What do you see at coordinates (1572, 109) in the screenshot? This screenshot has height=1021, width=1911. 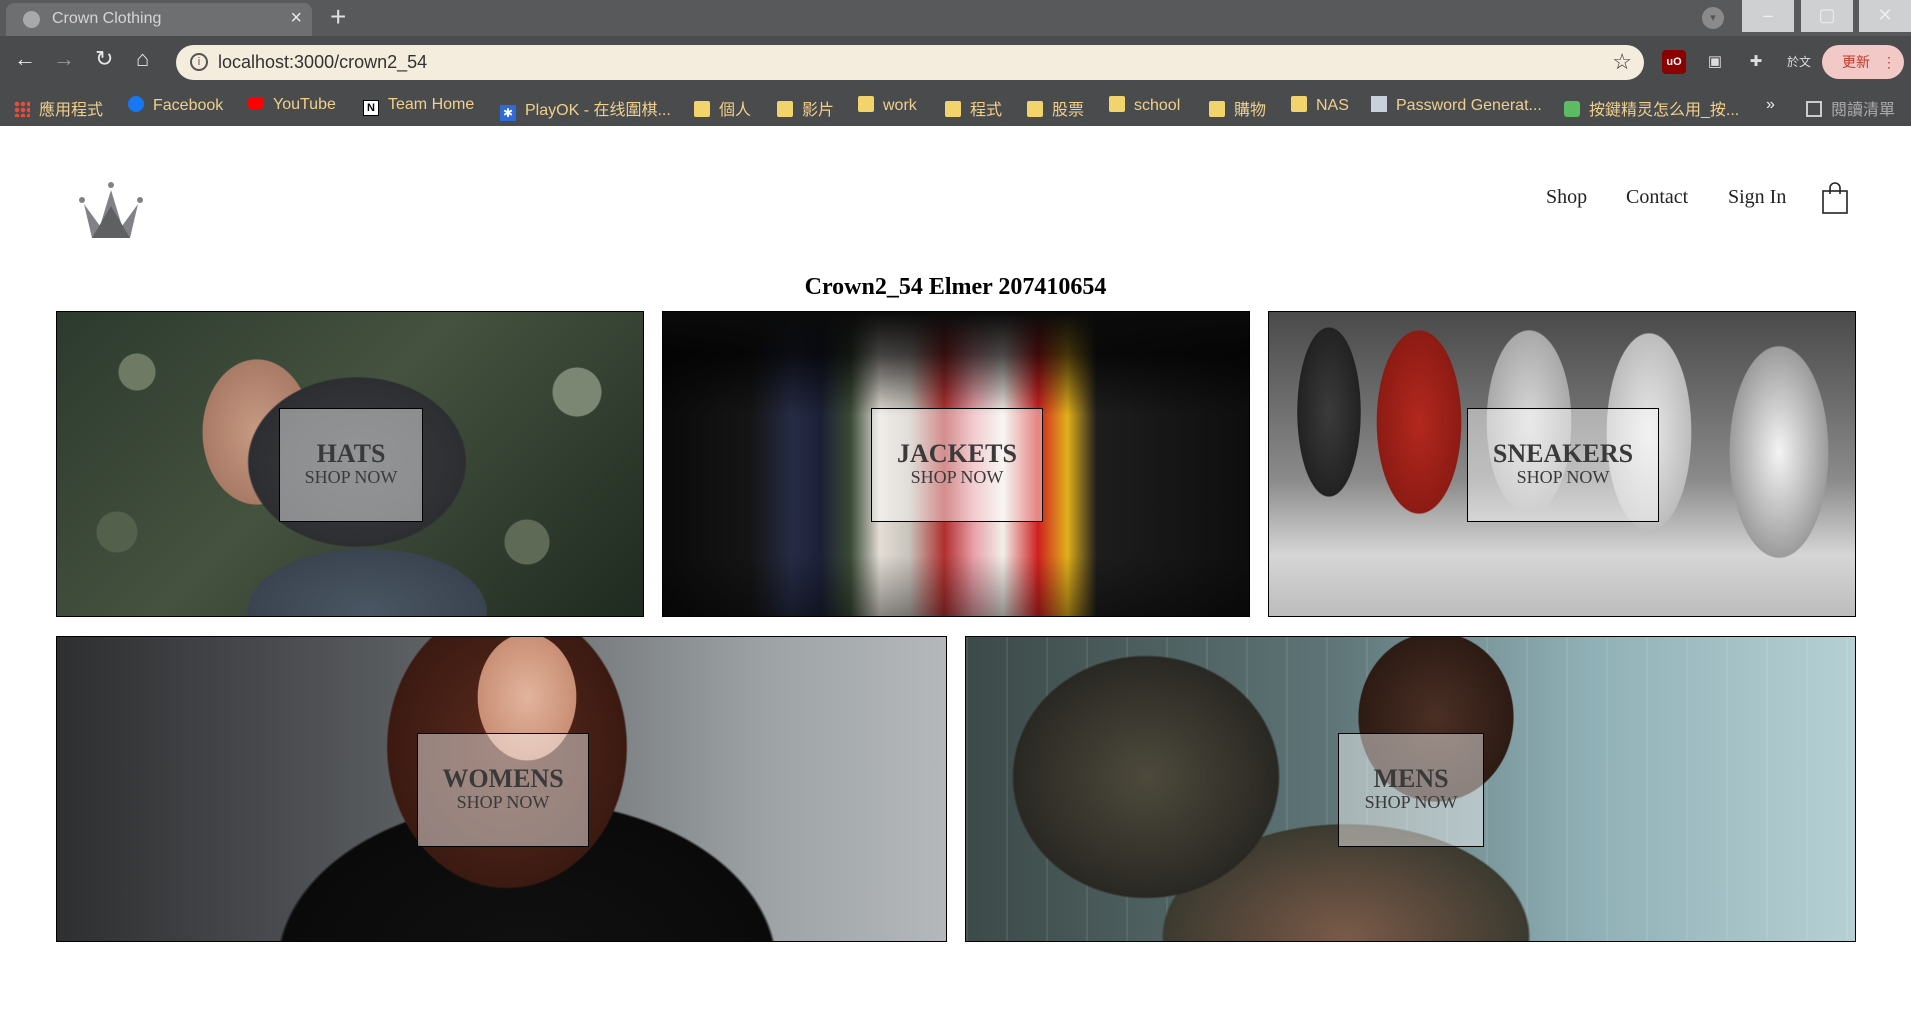 I see `image-icon` at bounding box center [1572, 109].